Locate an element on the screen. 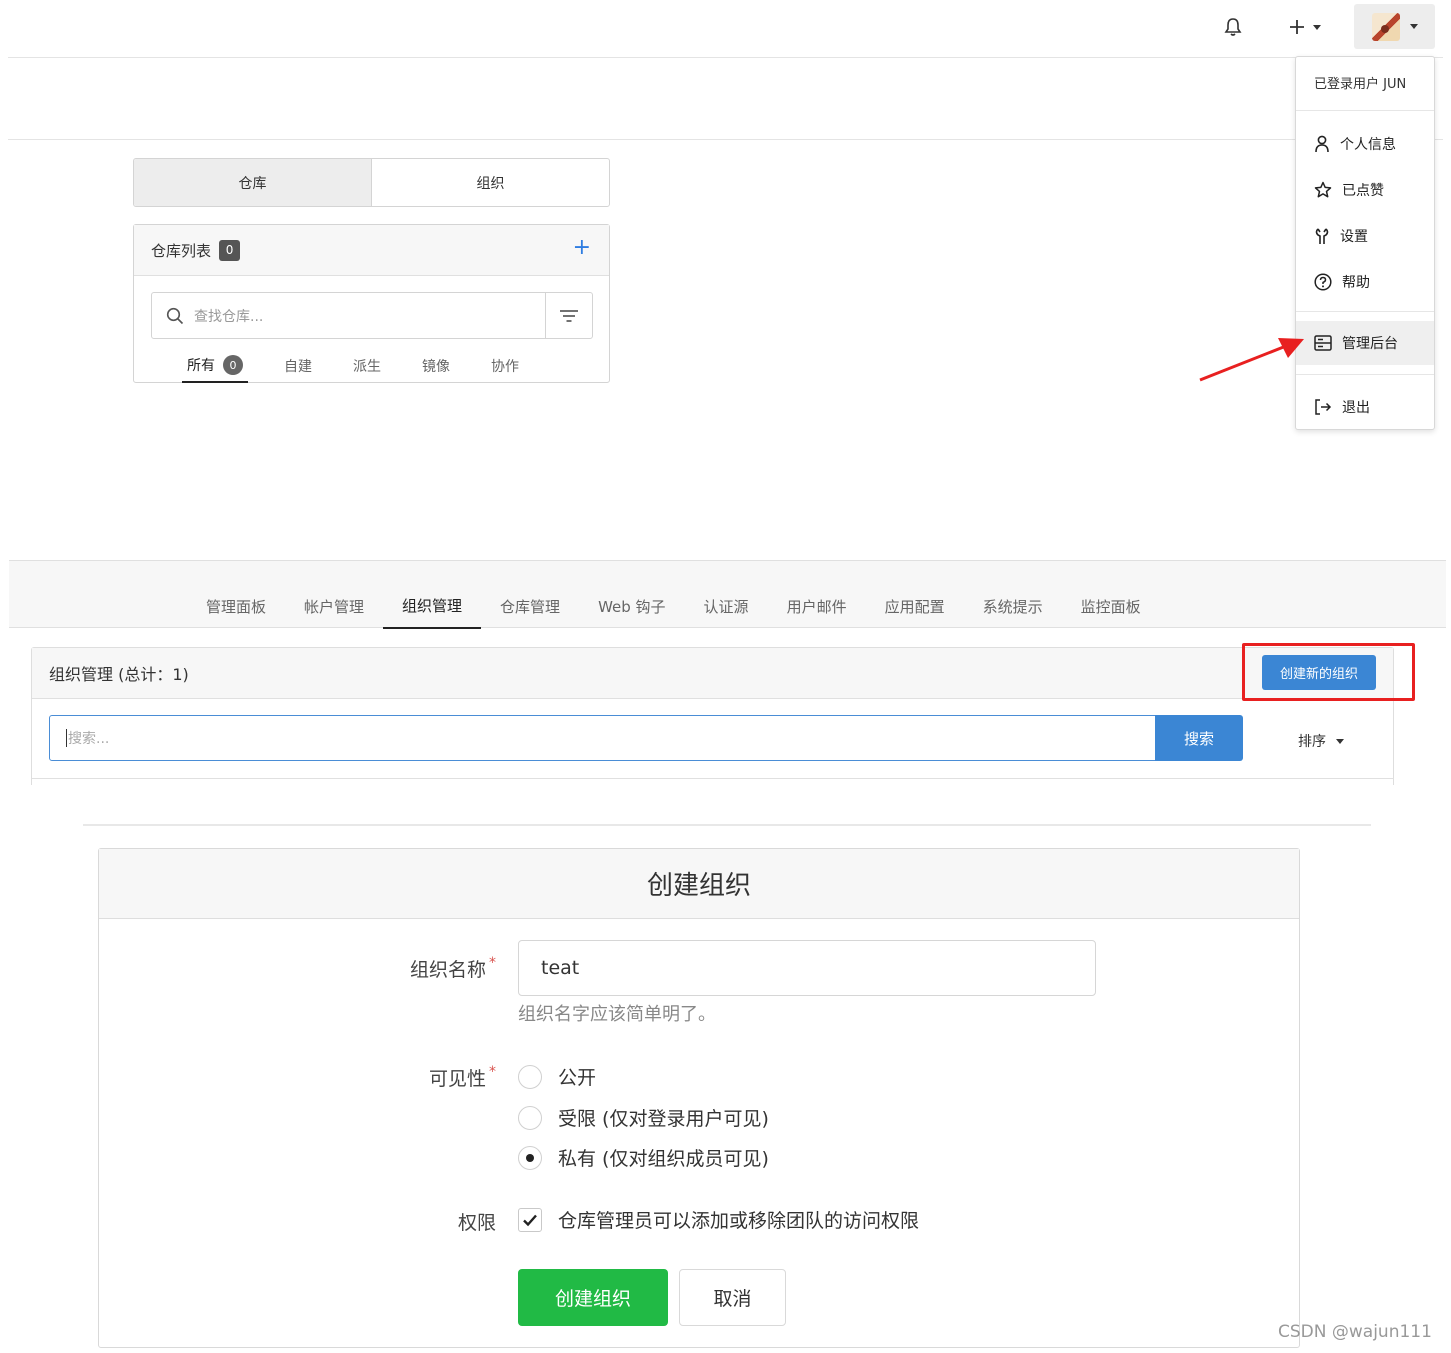 The width and height of the screenshot is (1451, 1353). avatar is located at coordinates (1385, 26).